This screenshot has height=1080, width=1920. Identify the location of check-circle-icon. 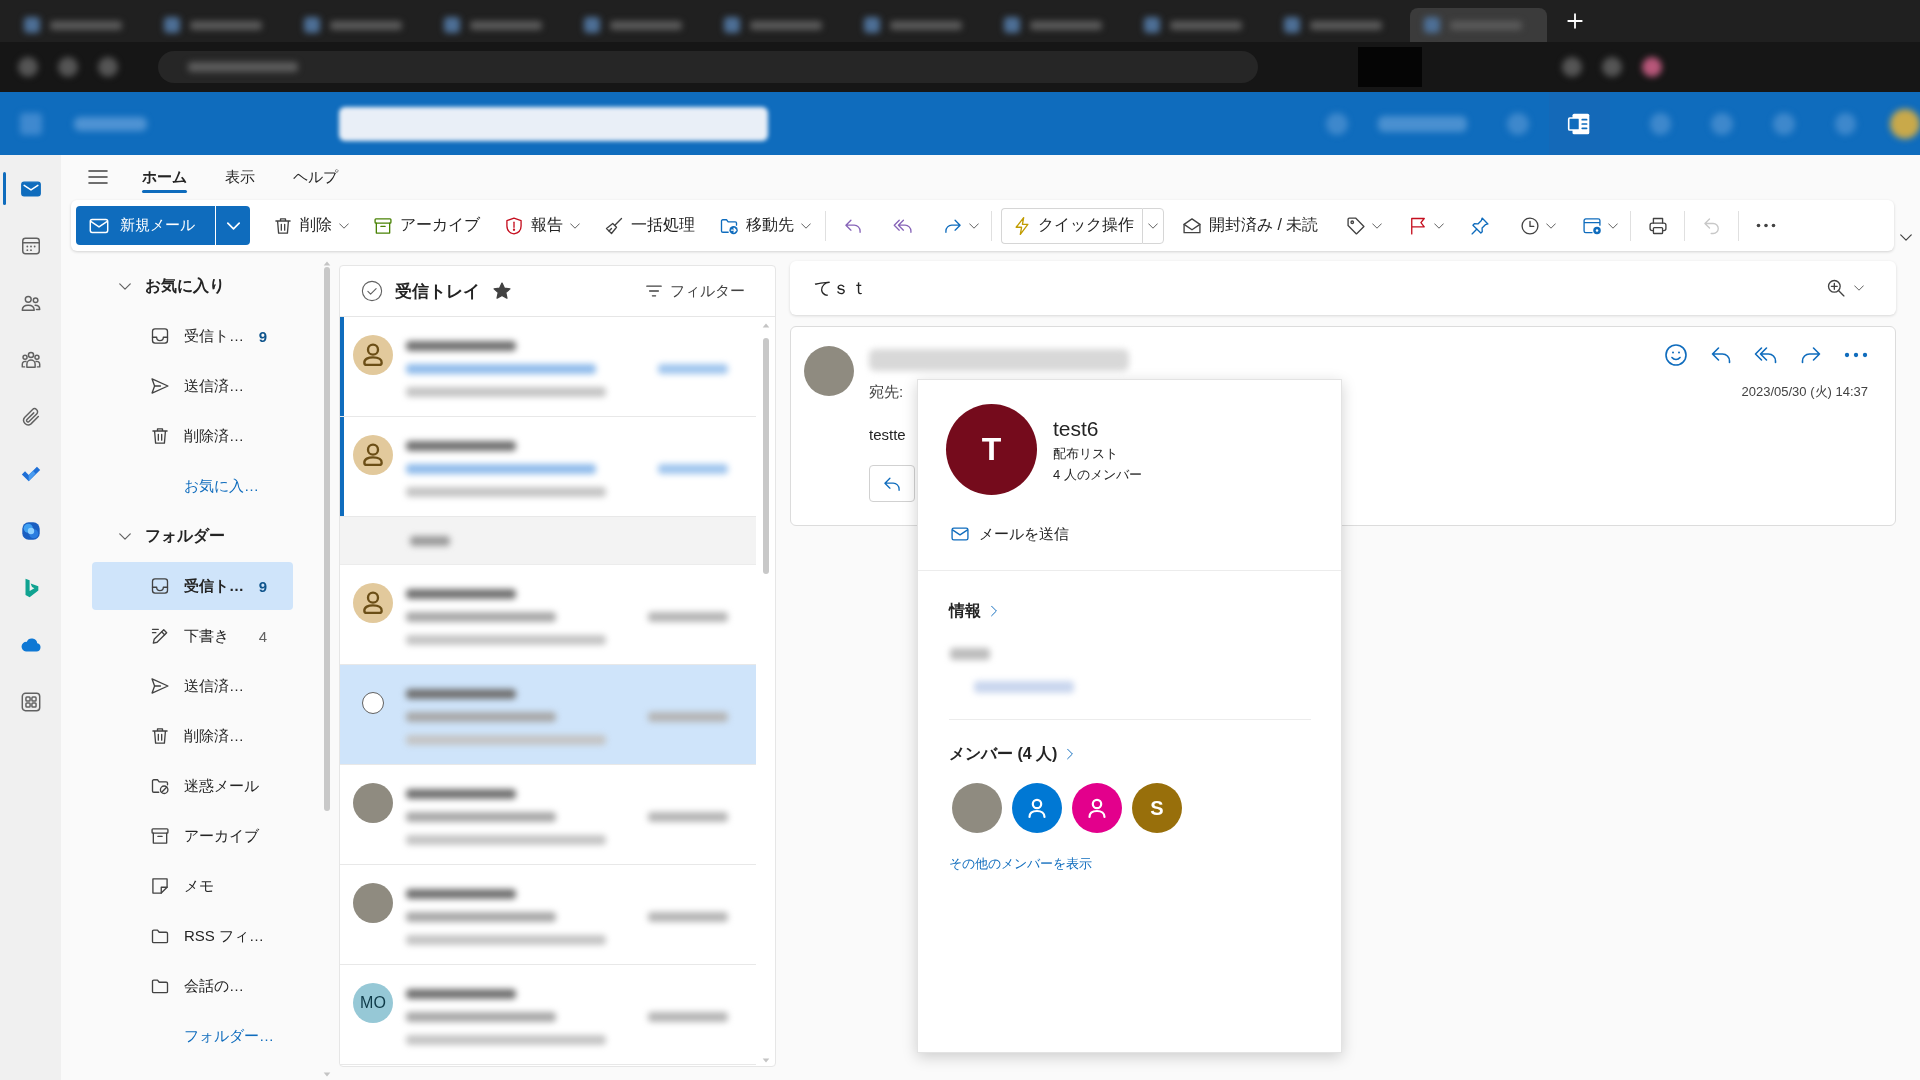
(372, 291).